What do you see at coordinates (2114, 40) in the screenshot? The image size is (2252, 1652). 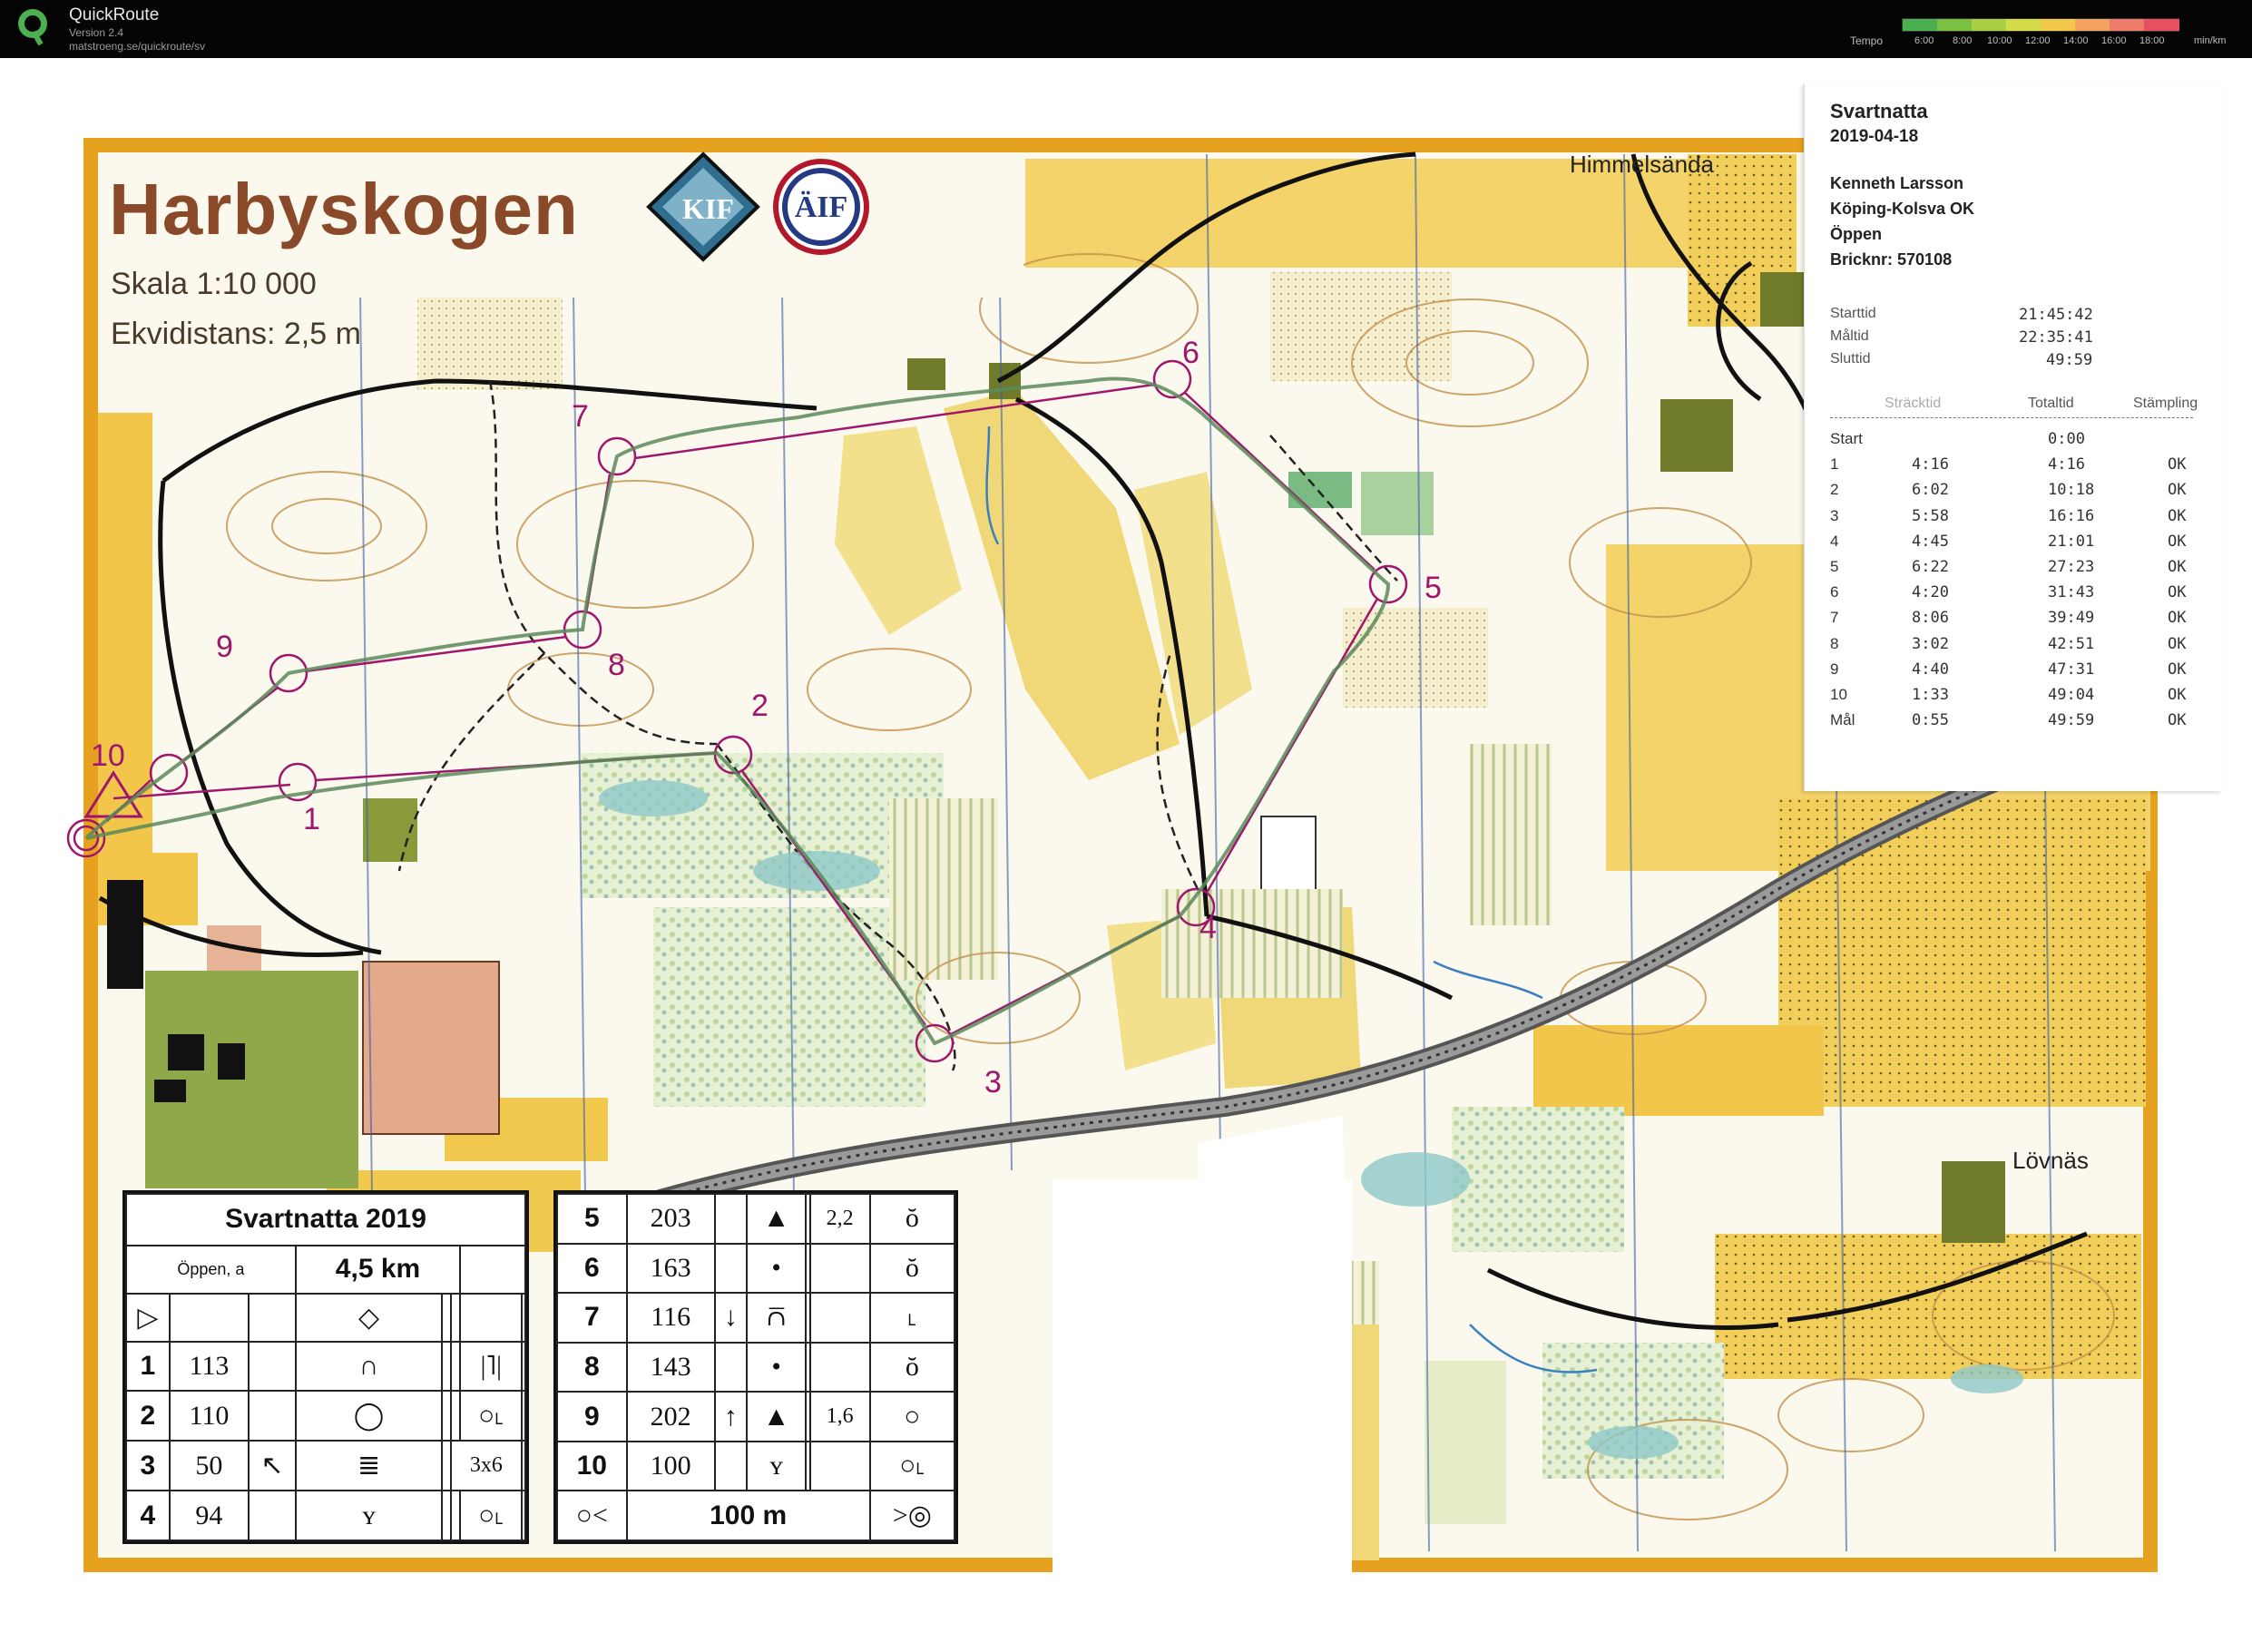 I see `tempo-tick: 16:00` at bounding box center [2114, 40].